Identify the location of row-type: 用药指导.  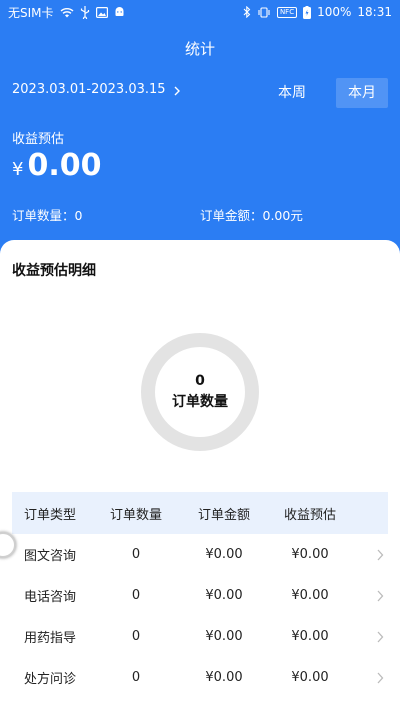
(50, 638).